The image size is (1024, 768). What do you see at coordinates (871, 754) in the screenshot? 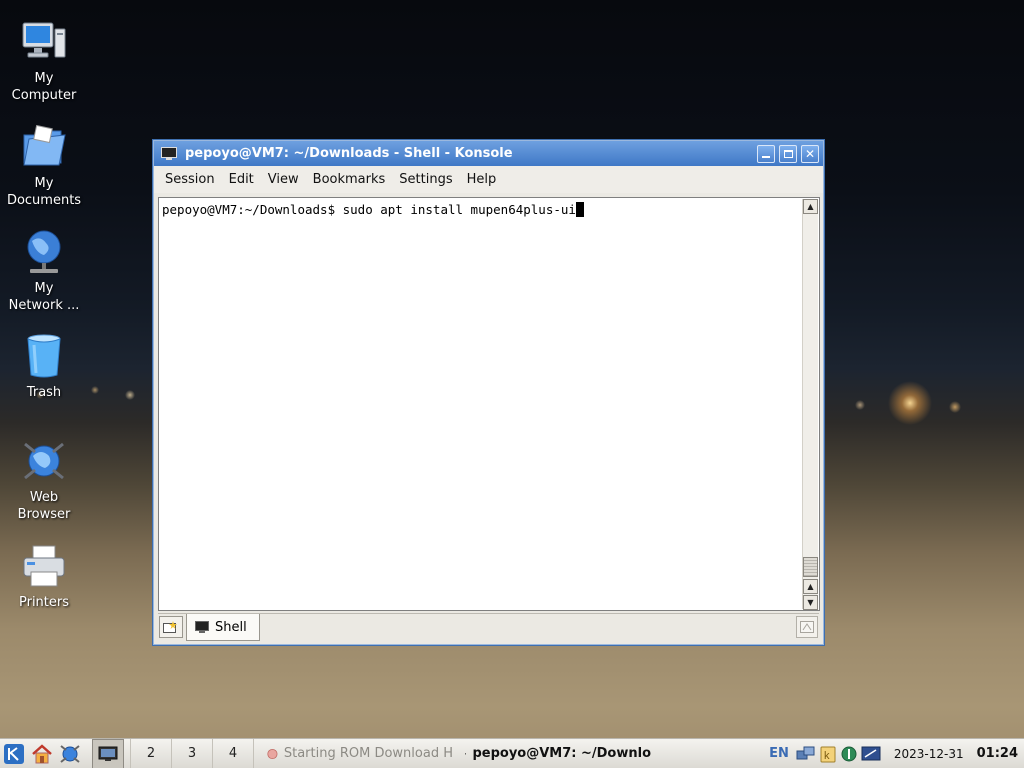
I see `display-settings-icon` at bounding box center [871, 754].